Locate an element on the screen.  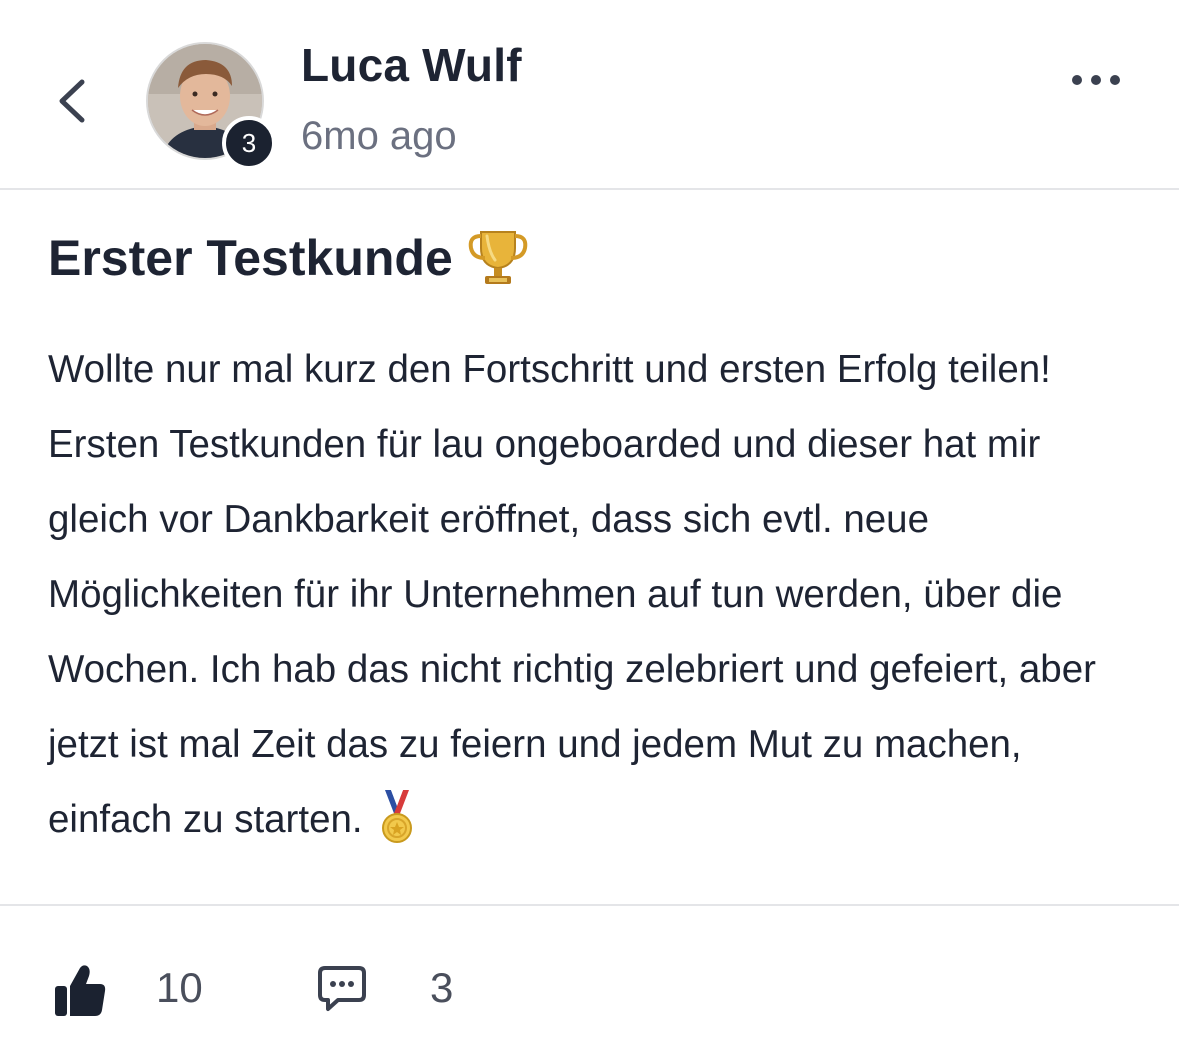
medal-icon is located at coordinates (397, 817).